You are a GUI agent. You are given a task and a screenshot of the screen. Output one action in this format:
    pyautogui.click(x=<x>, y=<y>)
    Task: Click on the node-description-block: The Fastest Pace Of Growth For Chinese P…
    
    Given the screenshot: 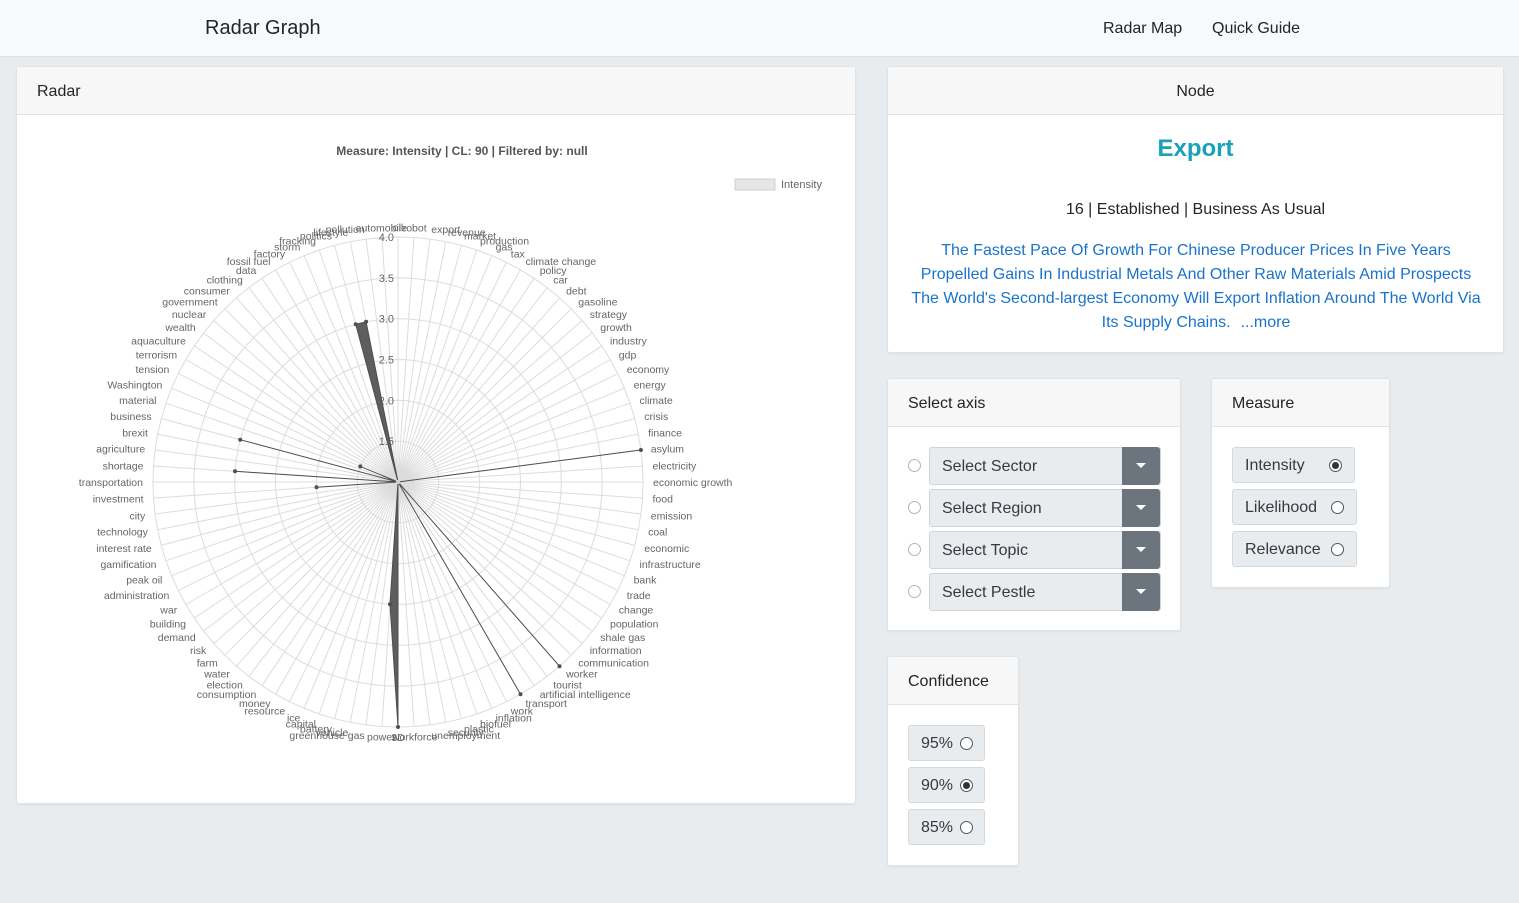 What is the action you would take?
    pyautogui.click(x=1196, y=287)
    